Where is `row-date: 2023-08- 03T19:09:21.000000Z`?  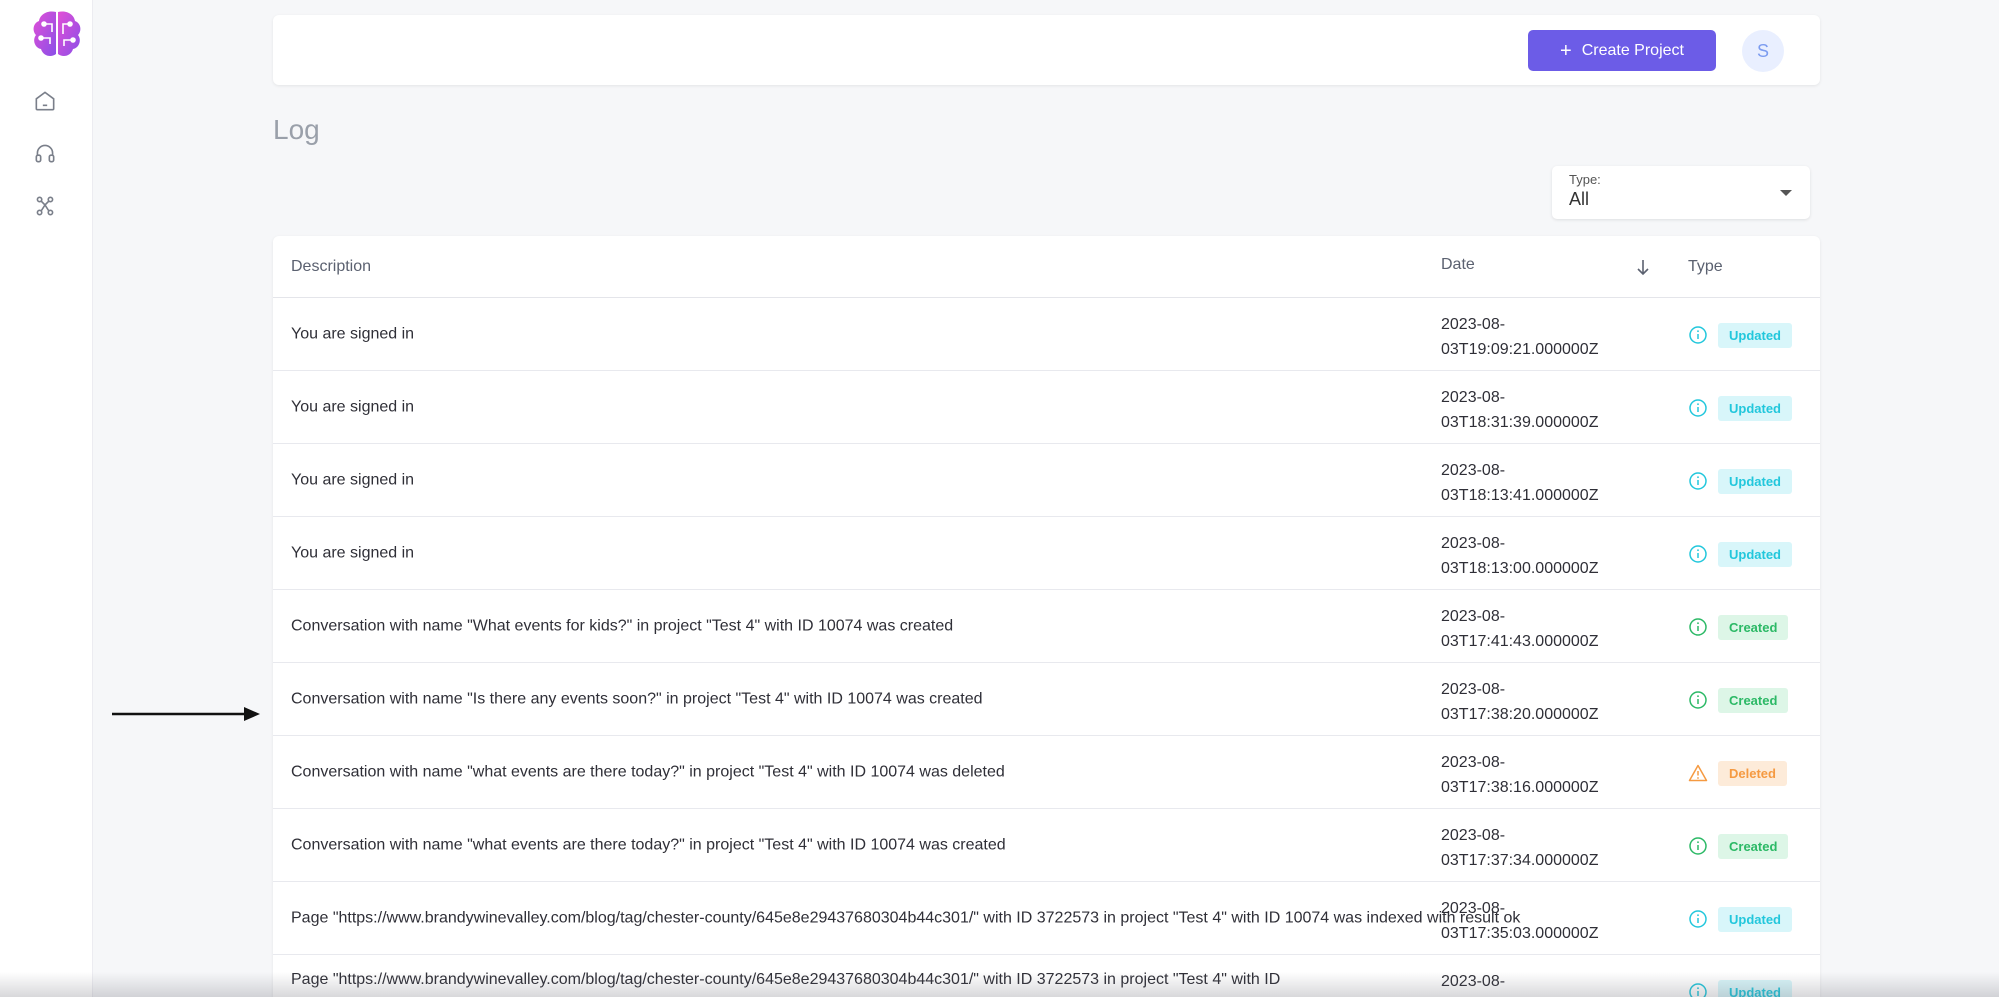 row-date: 2023-08- 03T19:09:21.000000Z is located at coordinates (1520, 337).